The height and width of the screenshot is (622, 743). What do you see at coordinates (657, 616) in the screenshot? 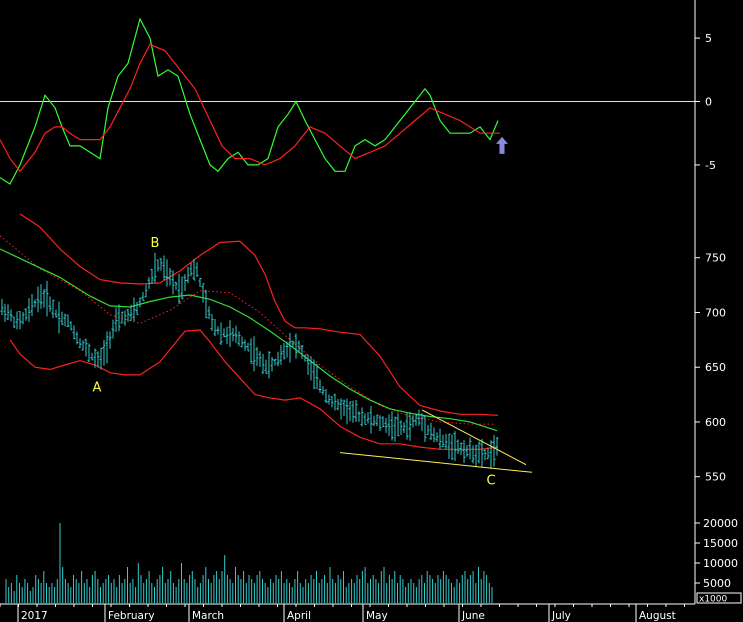
I see `month-label: August` at bounding box center [657, 616].